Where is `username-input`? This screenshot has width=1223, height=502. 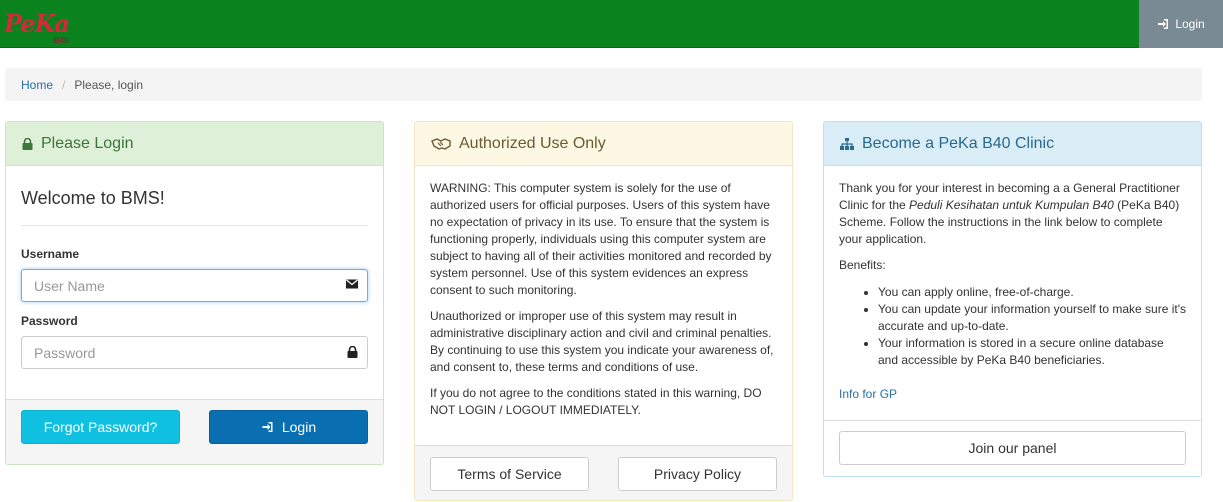 username-input is located at coordinates (194, 285).